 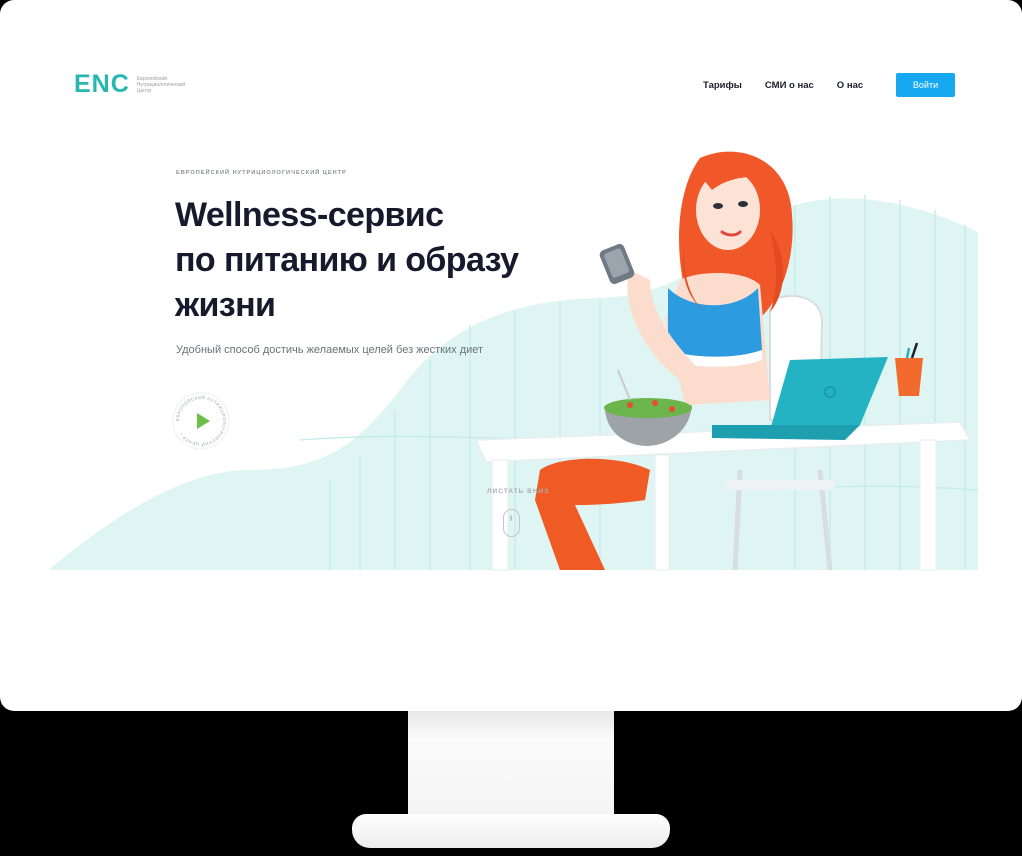 I want to click on monitor-stand-base, so click(x=511, y=831).